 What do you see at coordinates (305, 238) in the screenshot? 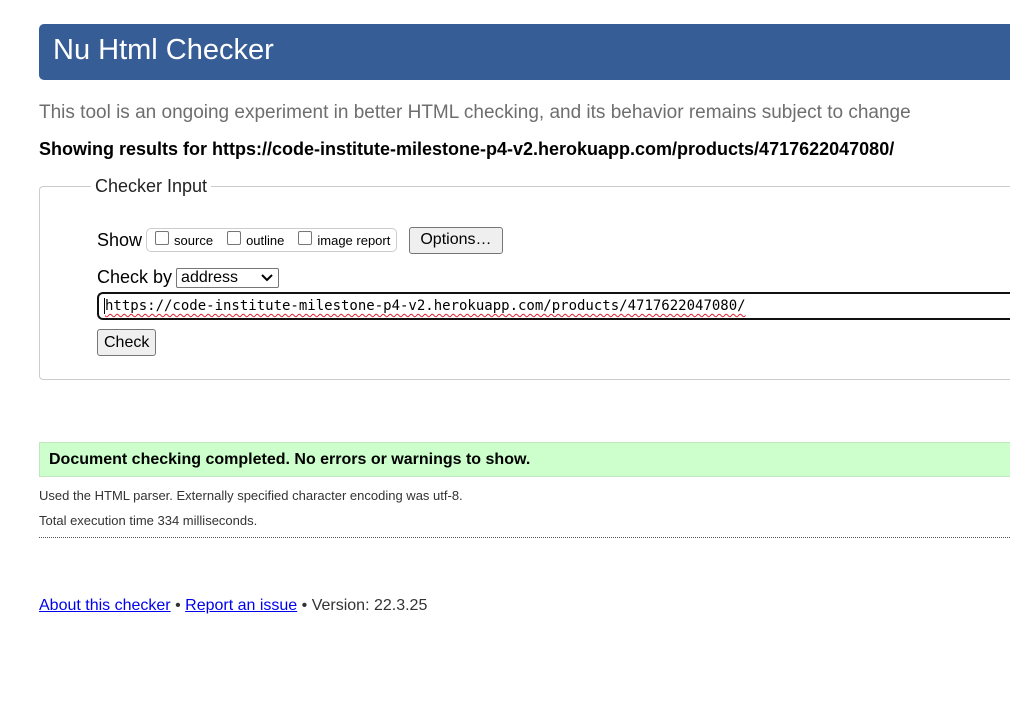
I see `image-report-checkbox` at bounding box center [305, 238].